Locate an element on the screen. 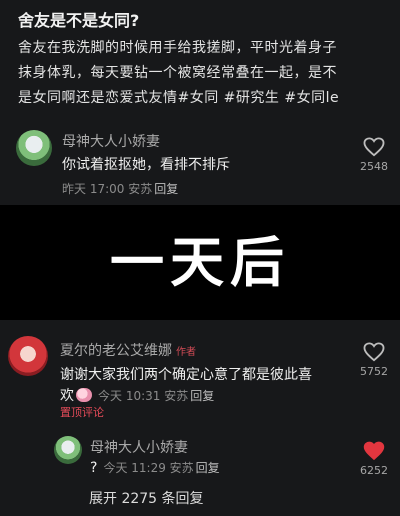 This screenshot has height=516, width=400. question-title: 舍友是不是女同? is located at coordinates (79, 20).